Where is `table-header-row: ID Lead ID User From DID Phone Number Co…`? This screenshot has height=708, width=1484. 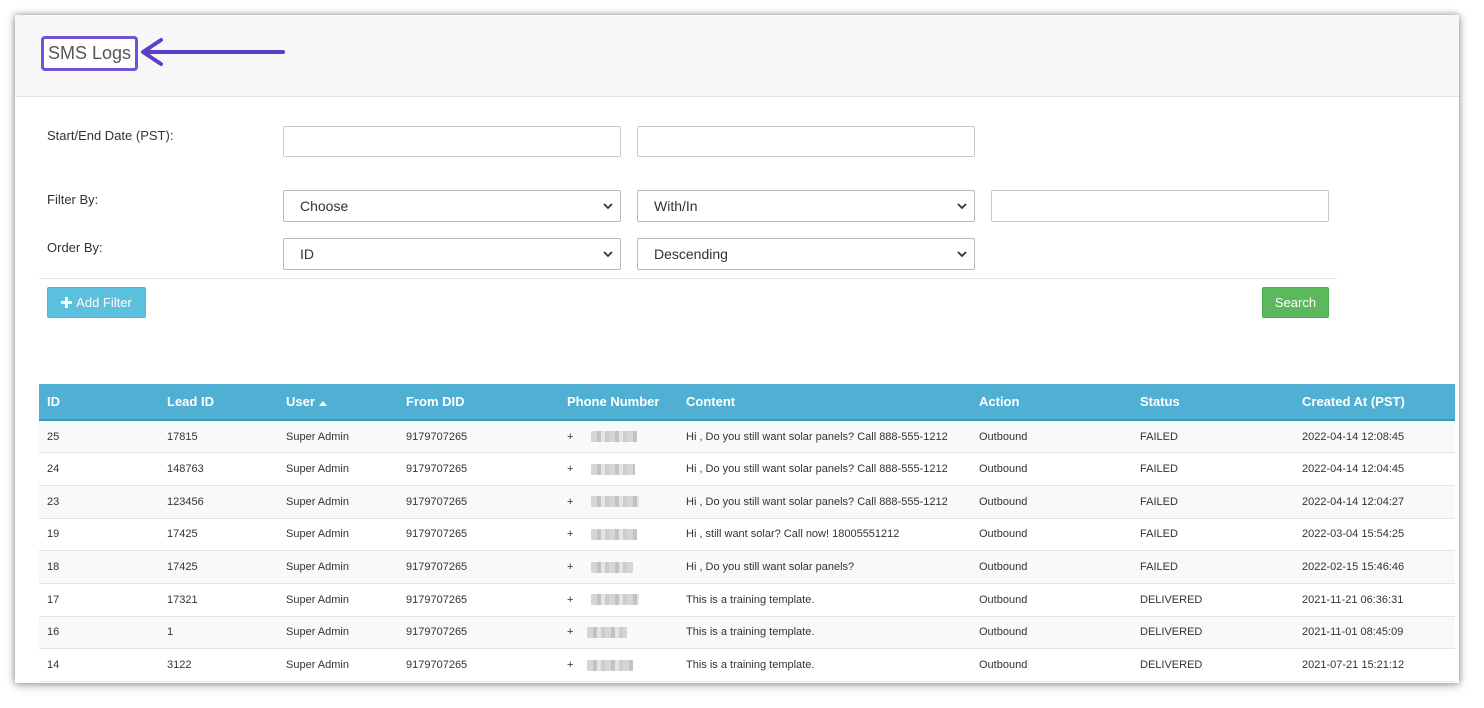
table-header-row: ID Lead ID User From DID Phone Number Co… is located at coordinates (747, 402).